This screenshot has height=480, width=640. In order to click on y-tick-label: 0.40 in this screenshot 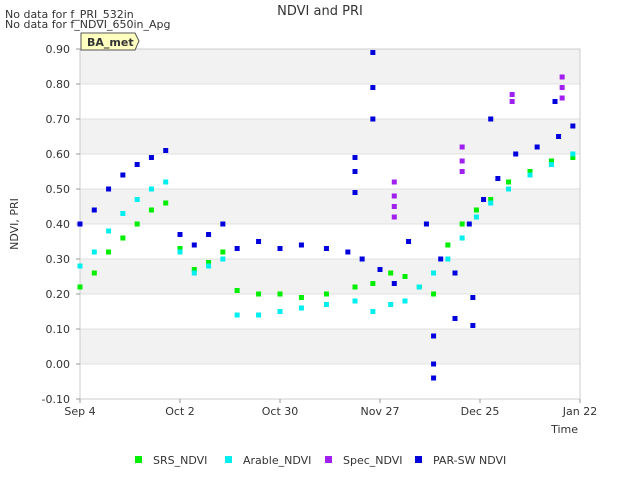, I will do `click(58, 224)`.